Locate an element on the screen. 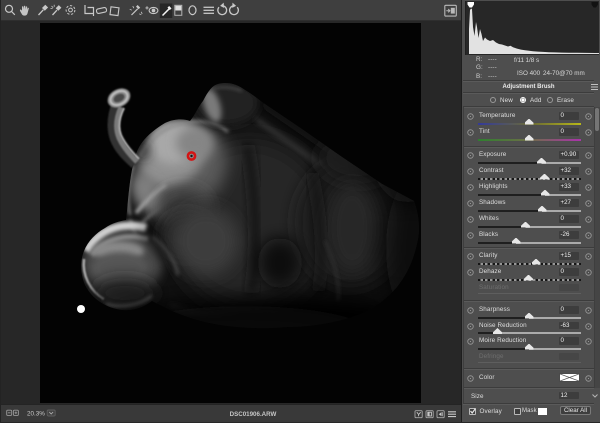 The image size is (600, 423). svg-text: DSC01906.ARW is located at coordinates (253, 414).